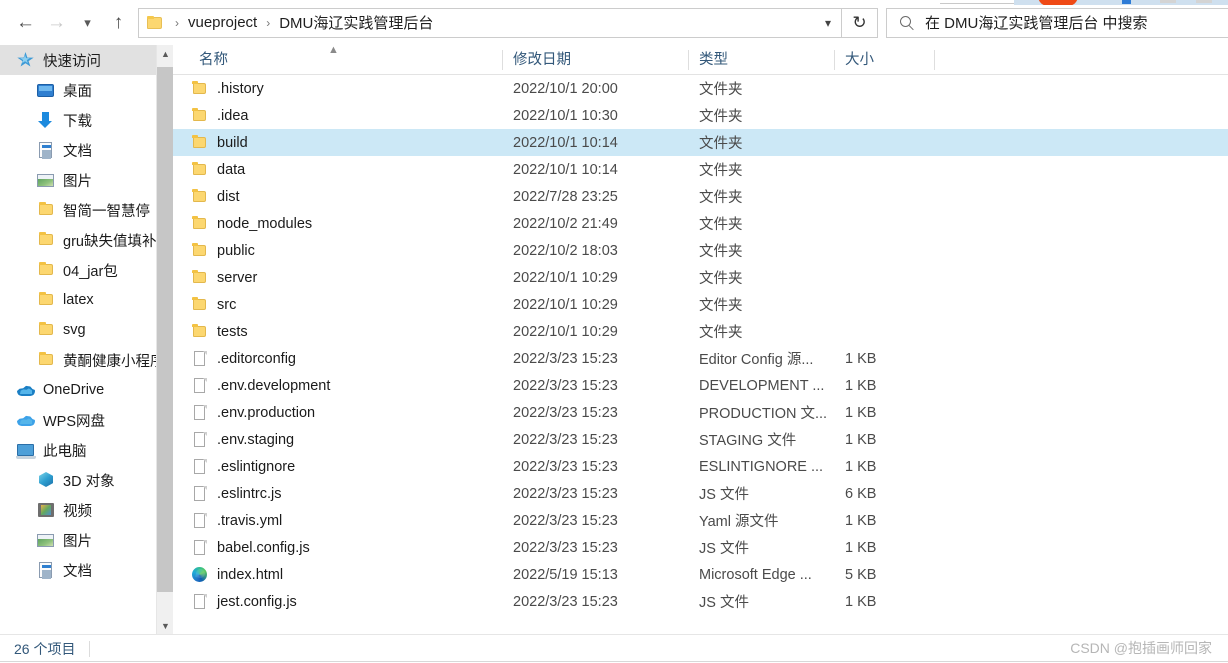  Describe the element at coordinates (338, 142) in the screenshot. I see `file-name-cell: build` at that location.